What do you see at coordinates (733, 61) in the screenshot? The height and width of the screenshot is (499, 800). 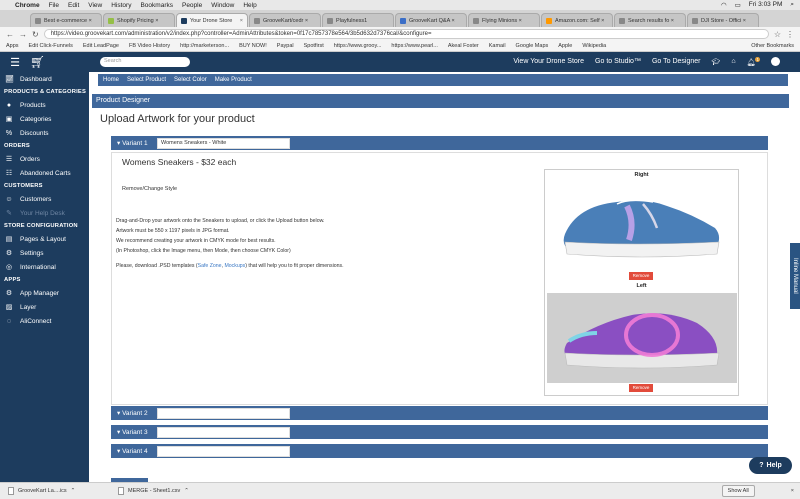 I see `home-icon: ⌂` at bounding box center [733, 61].